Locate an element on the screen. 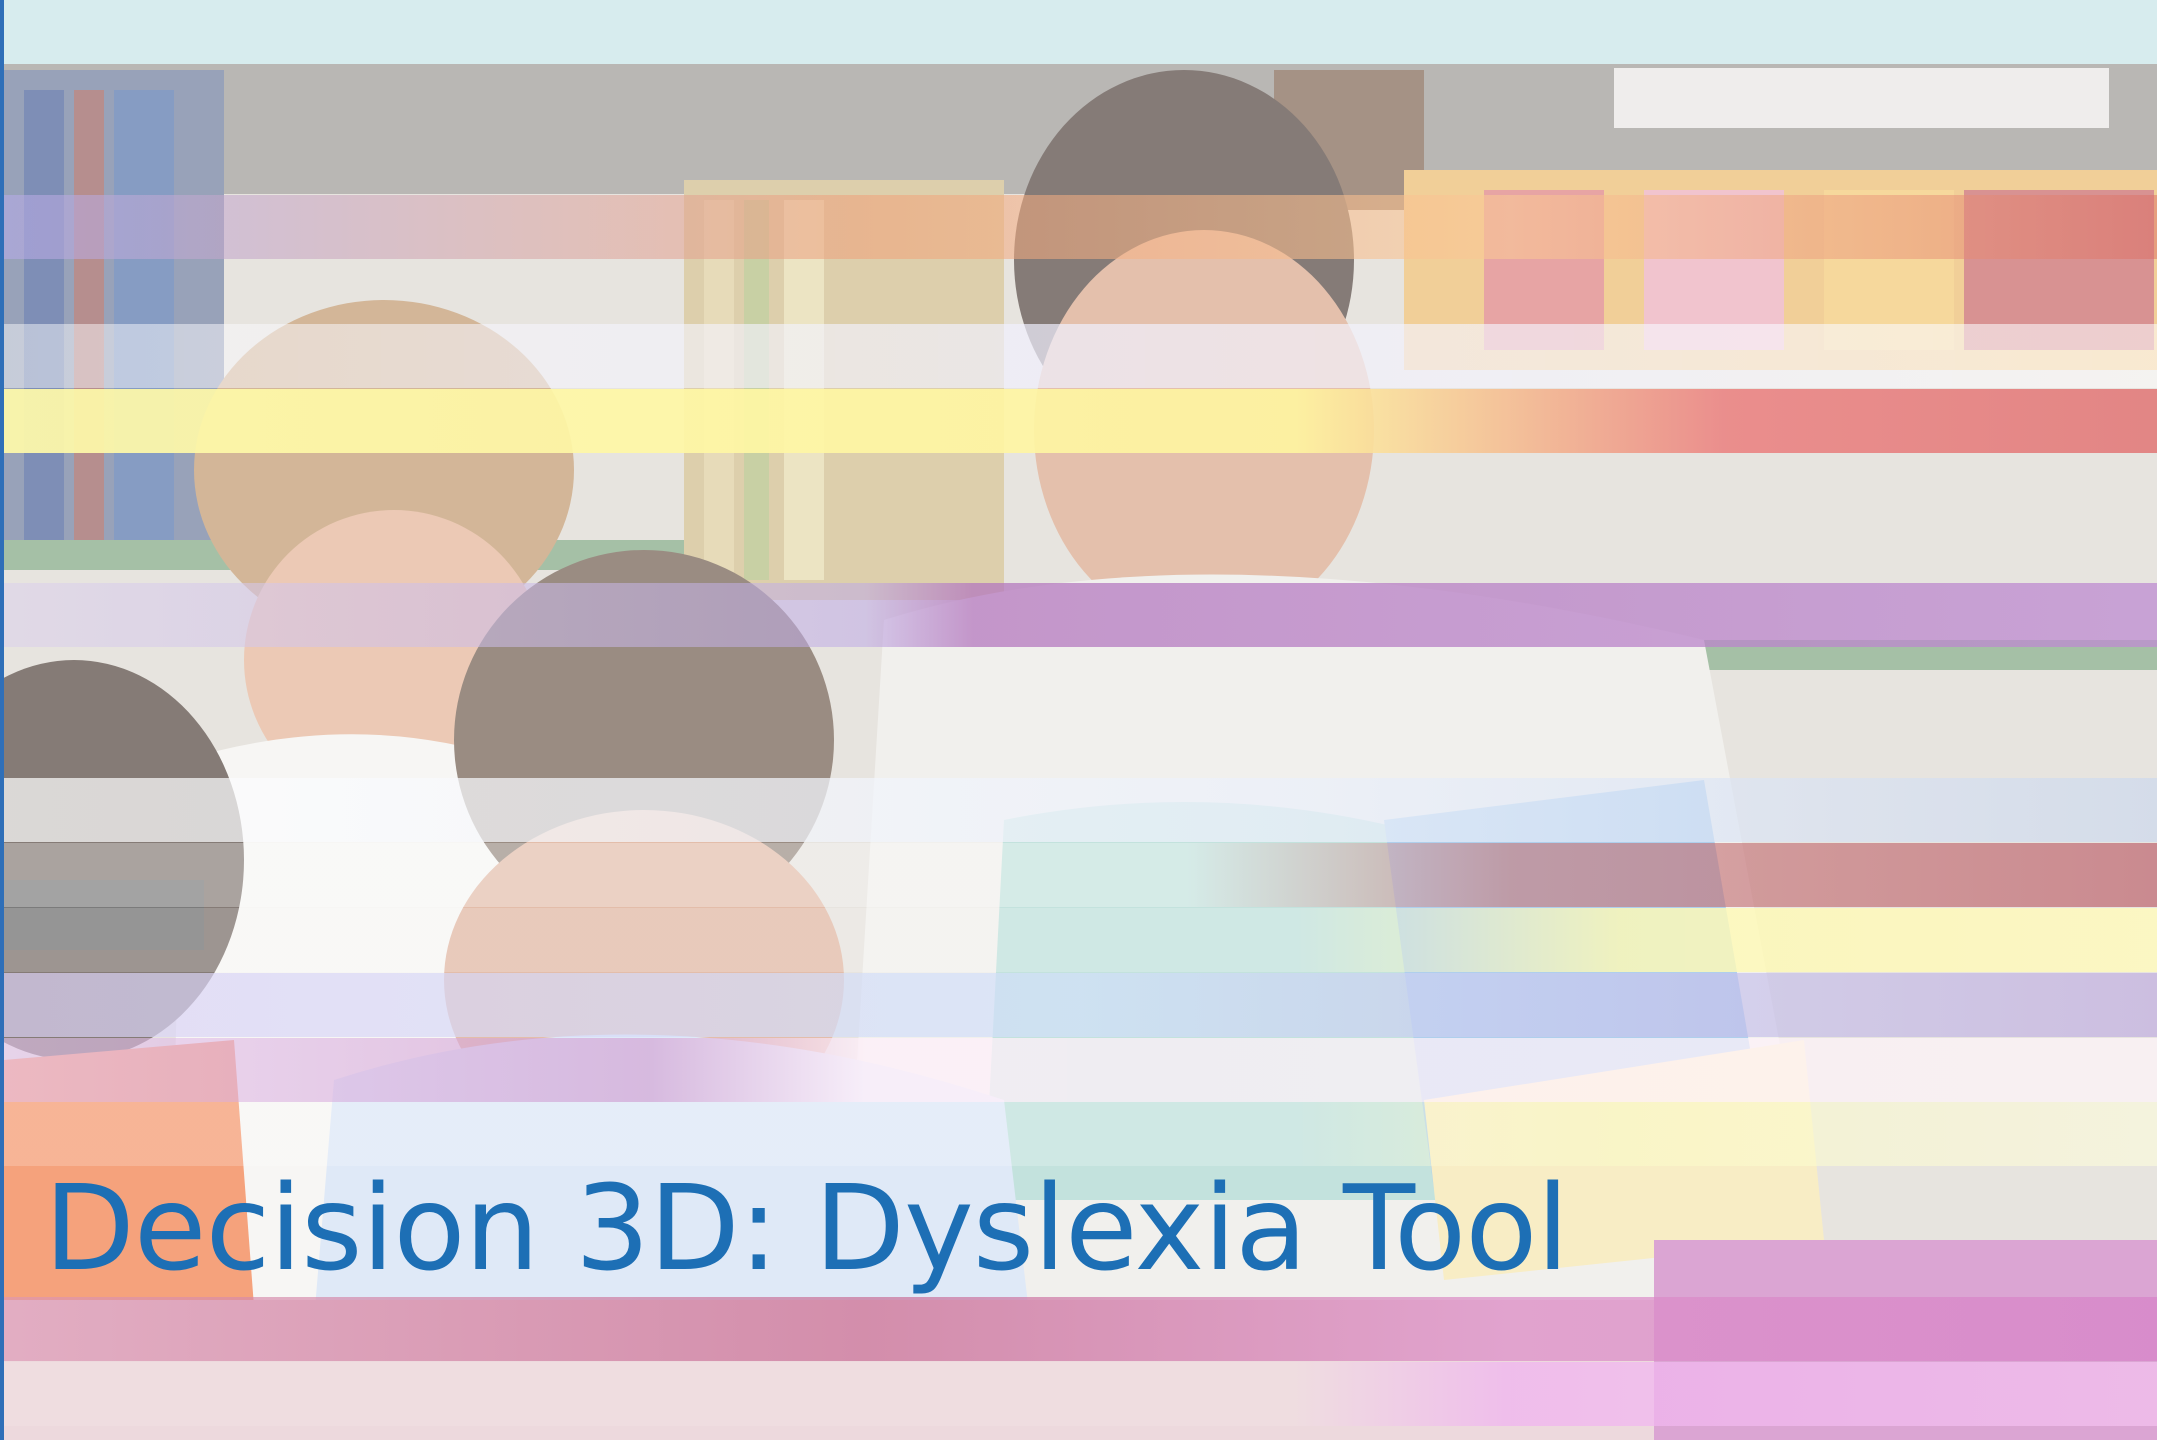 This screenshot has width=2157, height=1440. left-accent-rule is located at coordinates (2, 720).